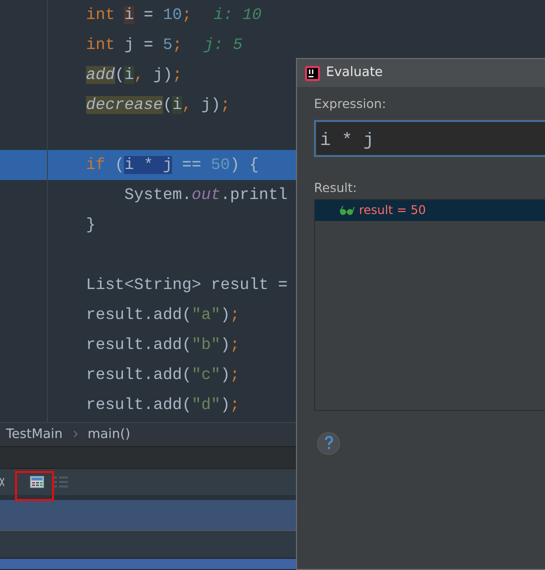 The height and width of the screenshot is (570, 545). What do you see at coordinates (430, 210) in the screenshot?
I see `result-row: result = 50` at bounding box center [430, 210].